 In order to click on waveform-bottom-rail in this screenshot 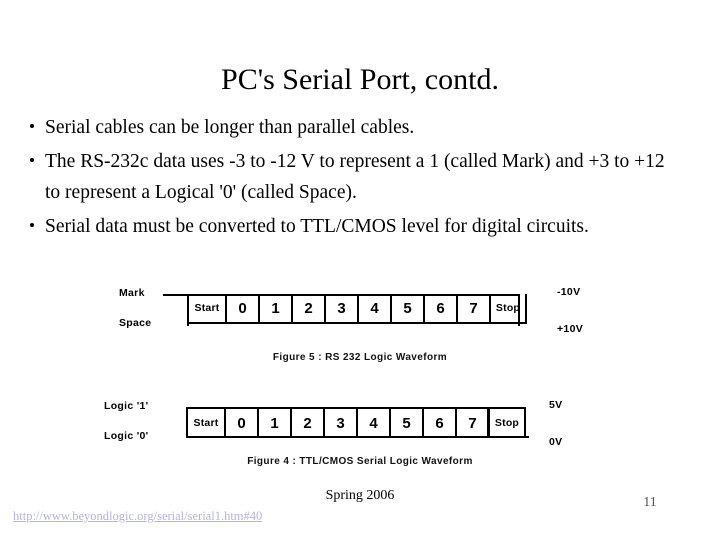, I will do `click(337, 437)`.